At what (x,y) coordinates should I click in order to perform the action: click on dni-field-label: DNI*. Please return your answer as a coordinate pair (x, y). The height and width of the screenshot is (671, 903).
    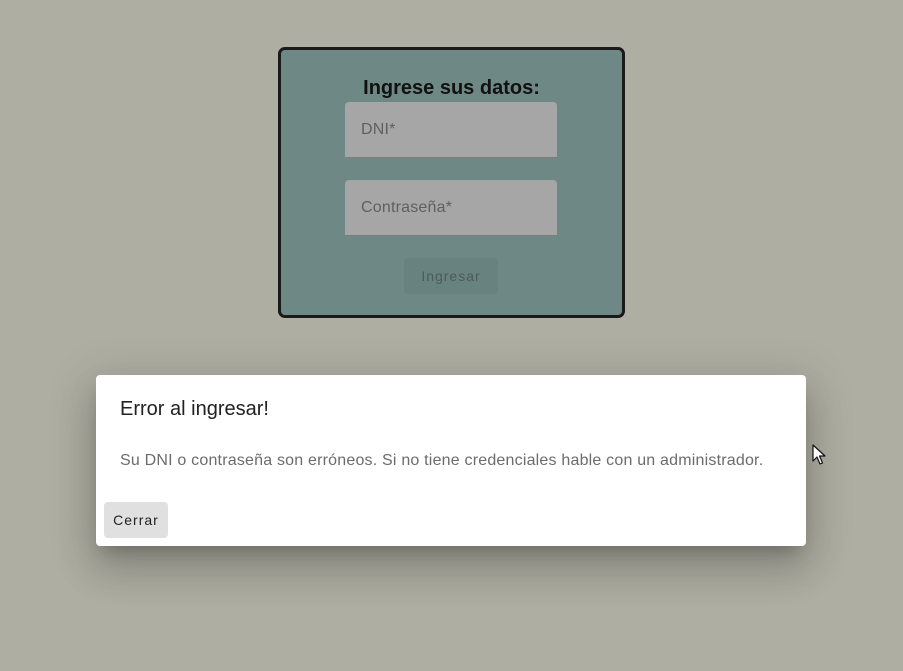
    Looking at the image, I should click on (378, 129).